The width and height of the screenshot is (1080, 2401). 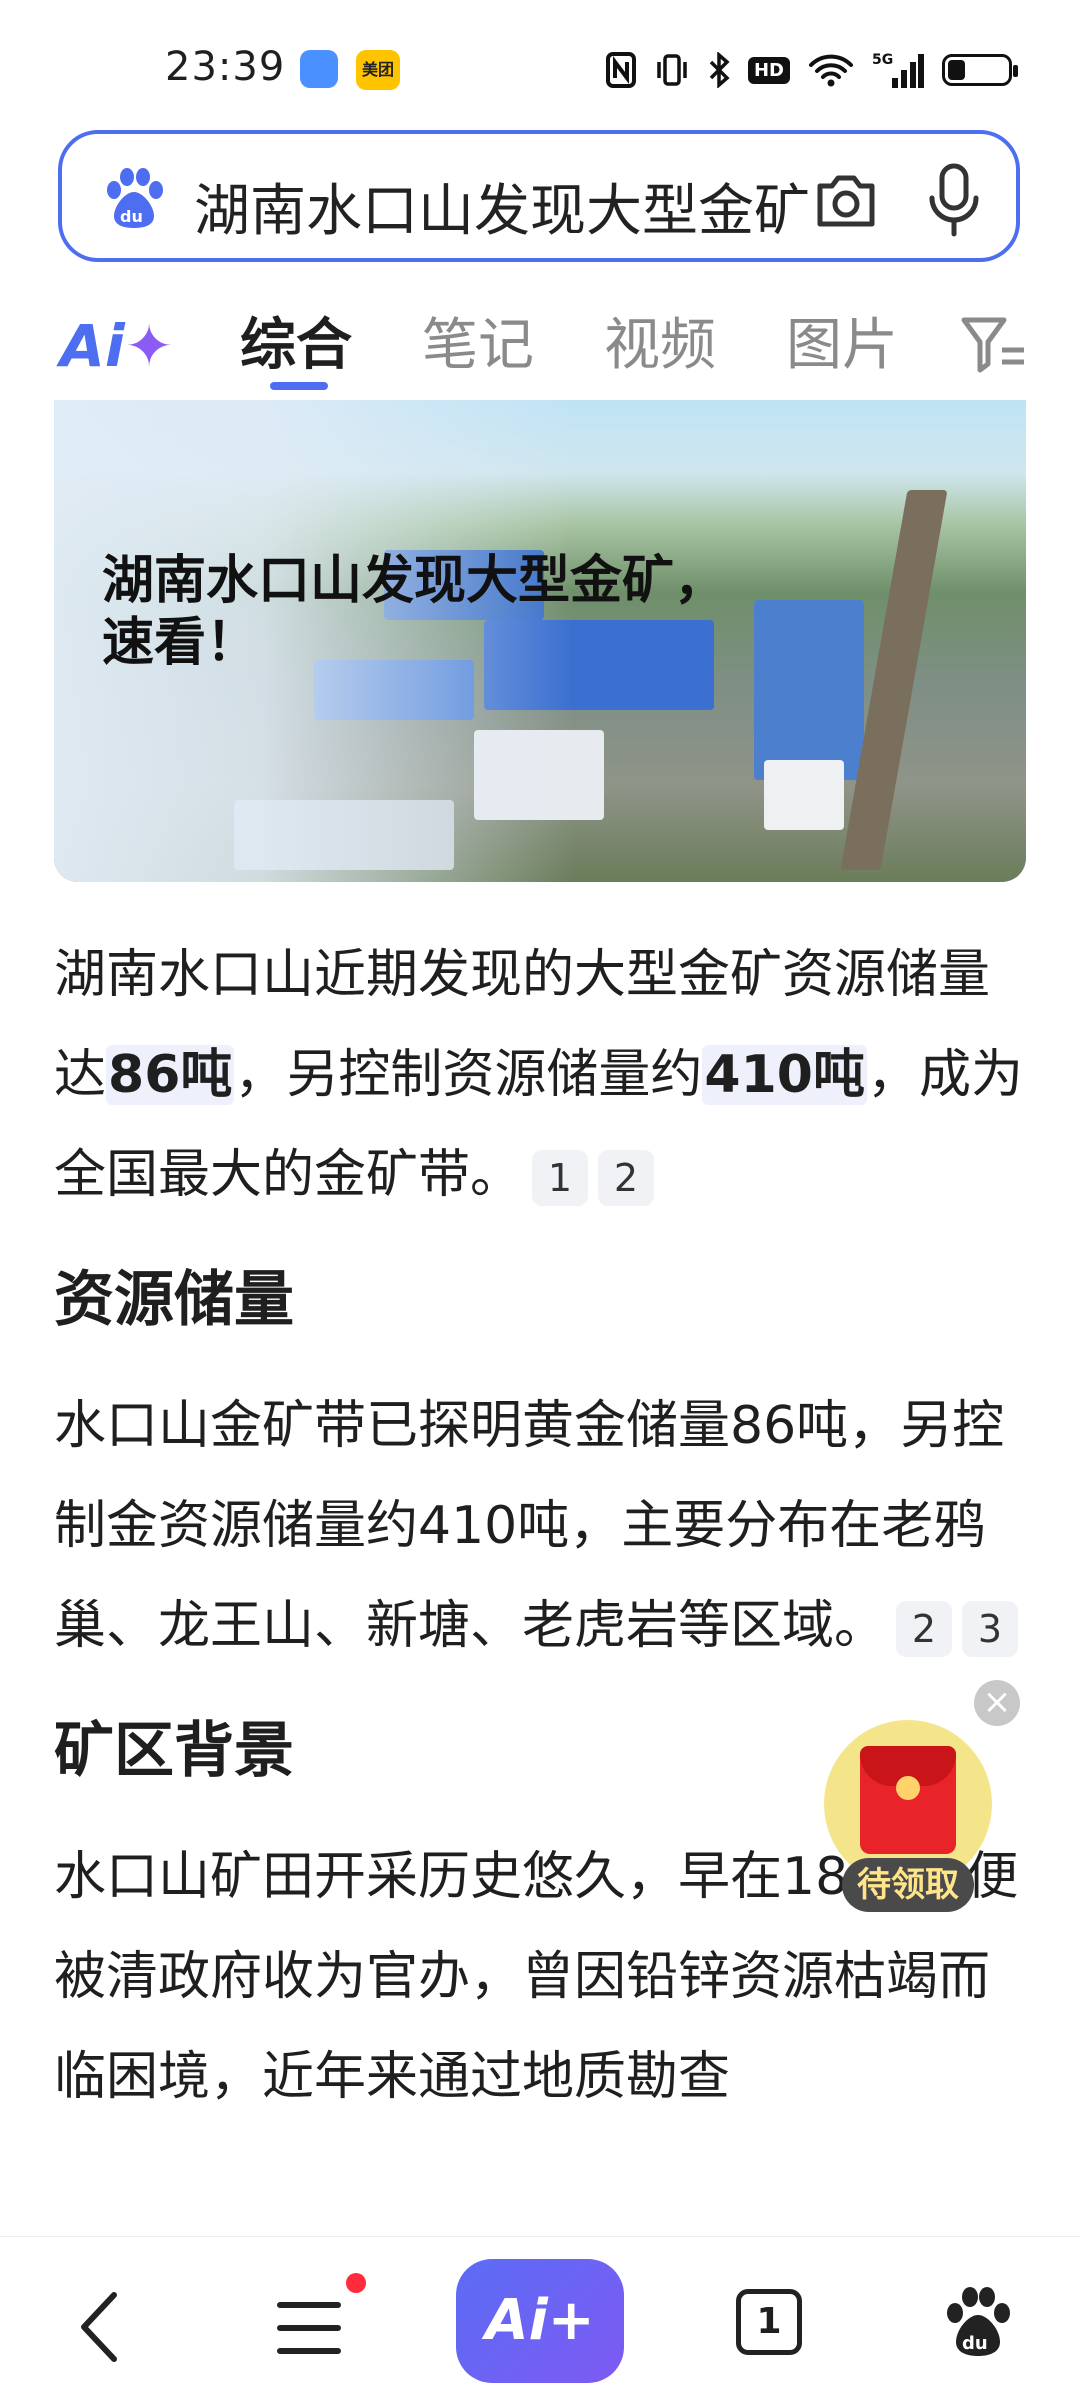 What do you see at coordinates (540, 345) in the screenshot?
I see `result-tabs: Ai✦ 综合 笔记 视频 图片` at bounding box center [540, 345].